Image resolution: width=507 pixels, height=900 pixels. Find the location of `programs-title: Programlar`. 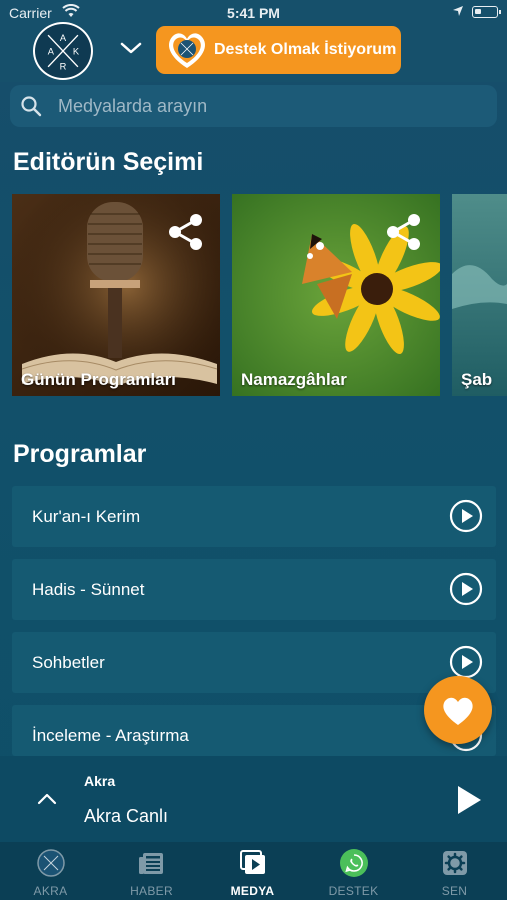

programs-title: Programlar is located at coordinates (80, 454).